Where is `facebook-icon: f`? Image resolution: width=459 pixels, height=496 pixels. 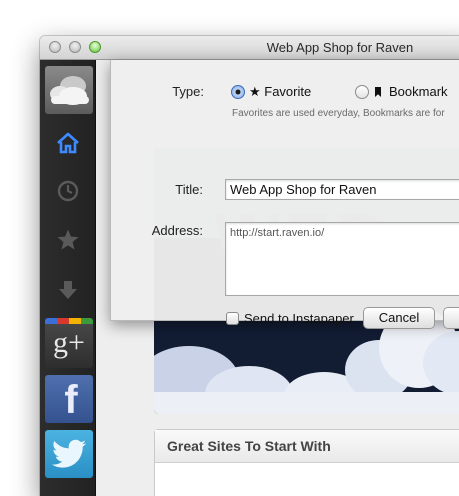
facebook-icon: f is located at coordinates (71, 400).